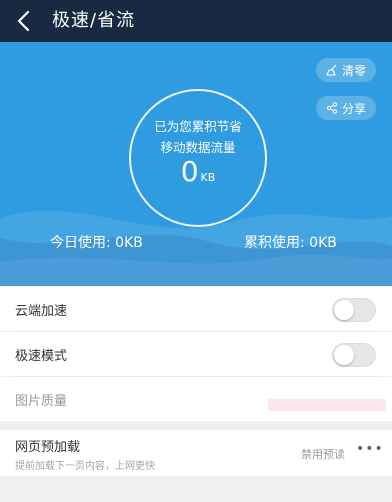  What do you see at coordinates (96, 243) in the screenshot?
I see `today-usage: 今日使用: 0KB` at bounding box center [96, 243].